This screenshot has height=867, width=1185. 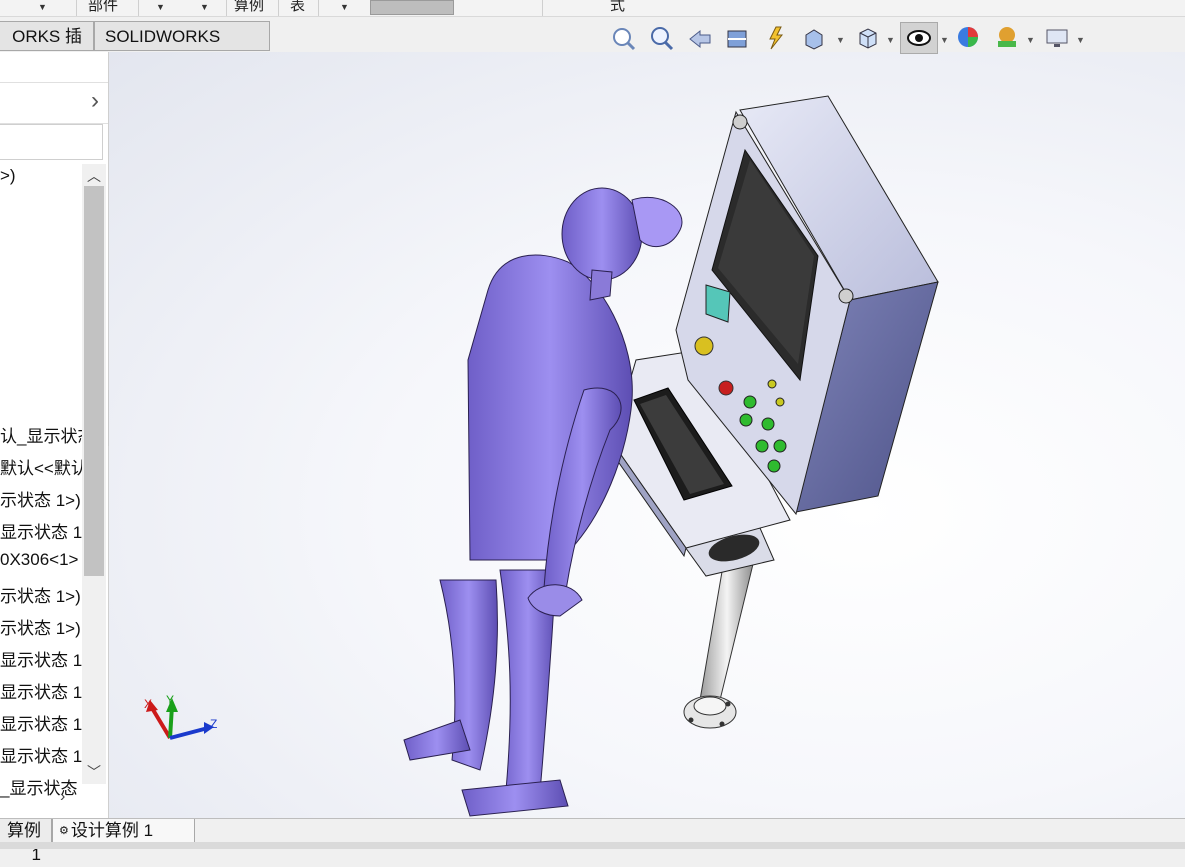 I want to click on menu-item-table: 表, so click(x=297, y=8).